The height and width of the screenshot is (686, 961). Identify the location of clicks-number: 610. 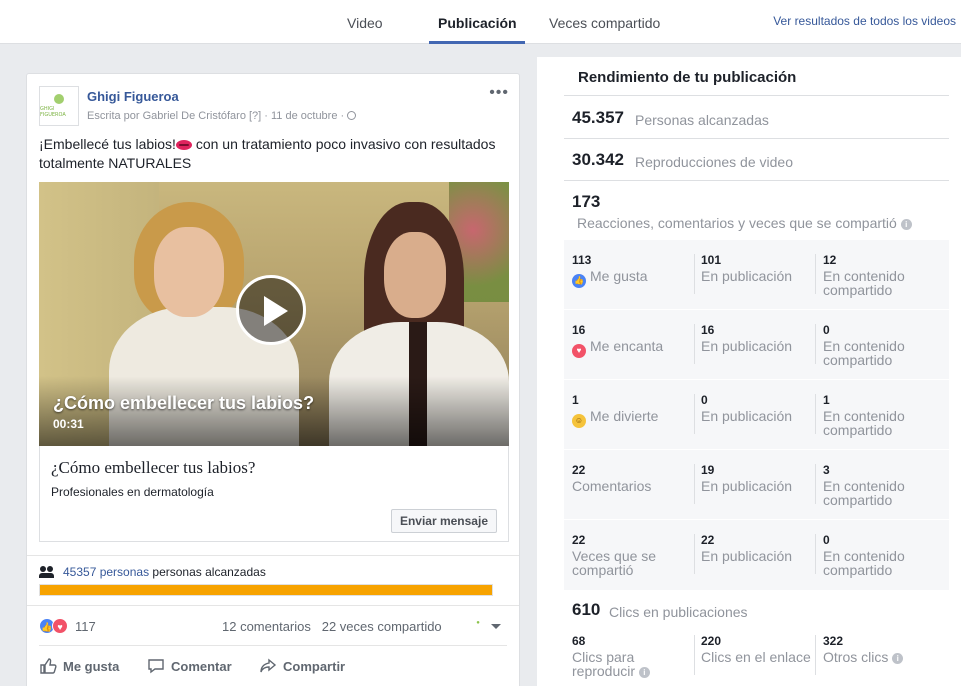
(586, 609).